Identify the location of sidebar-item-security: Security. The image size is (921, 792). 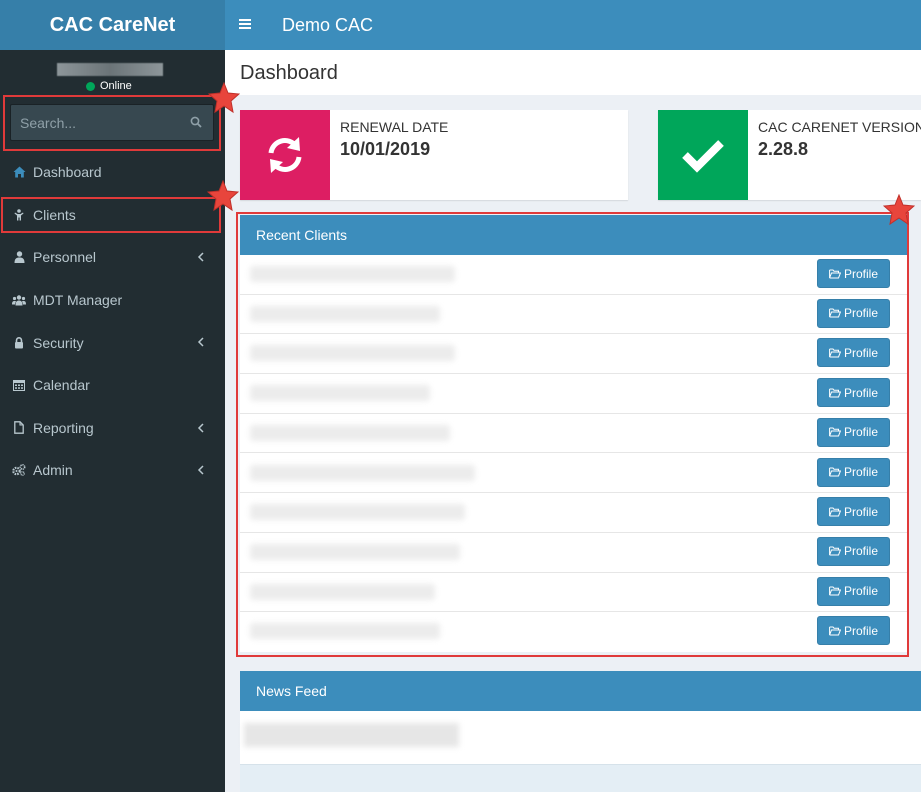
(112, 342).